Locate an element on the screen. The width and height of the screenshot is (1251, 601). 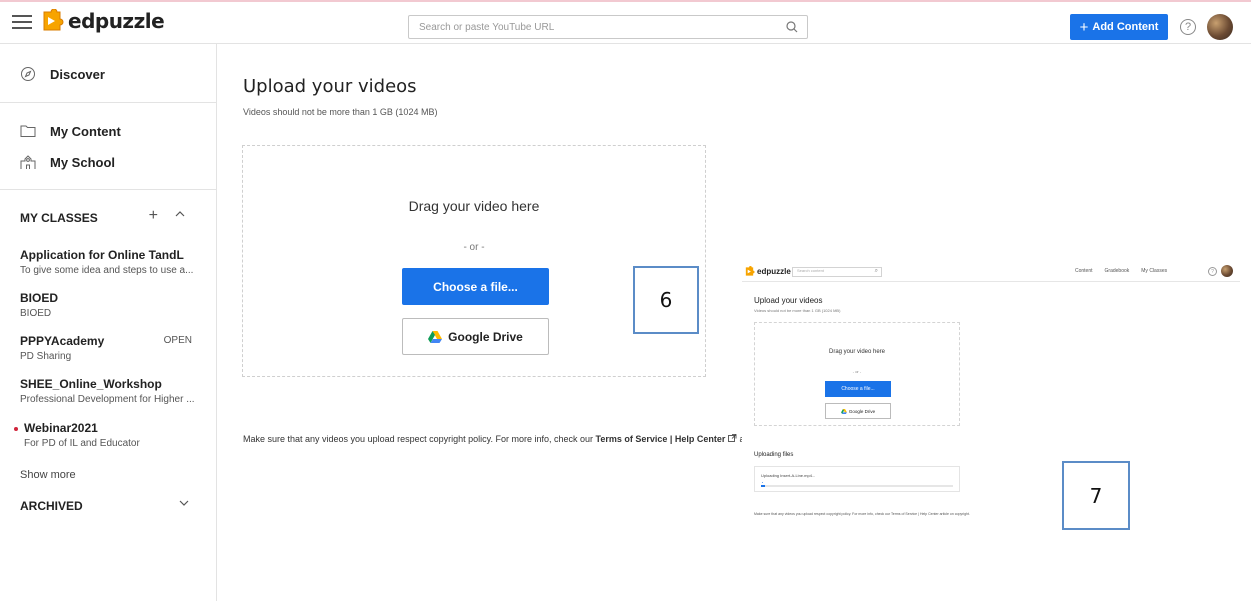
step-number-box: 7 is located at coordinates (1096, 495).